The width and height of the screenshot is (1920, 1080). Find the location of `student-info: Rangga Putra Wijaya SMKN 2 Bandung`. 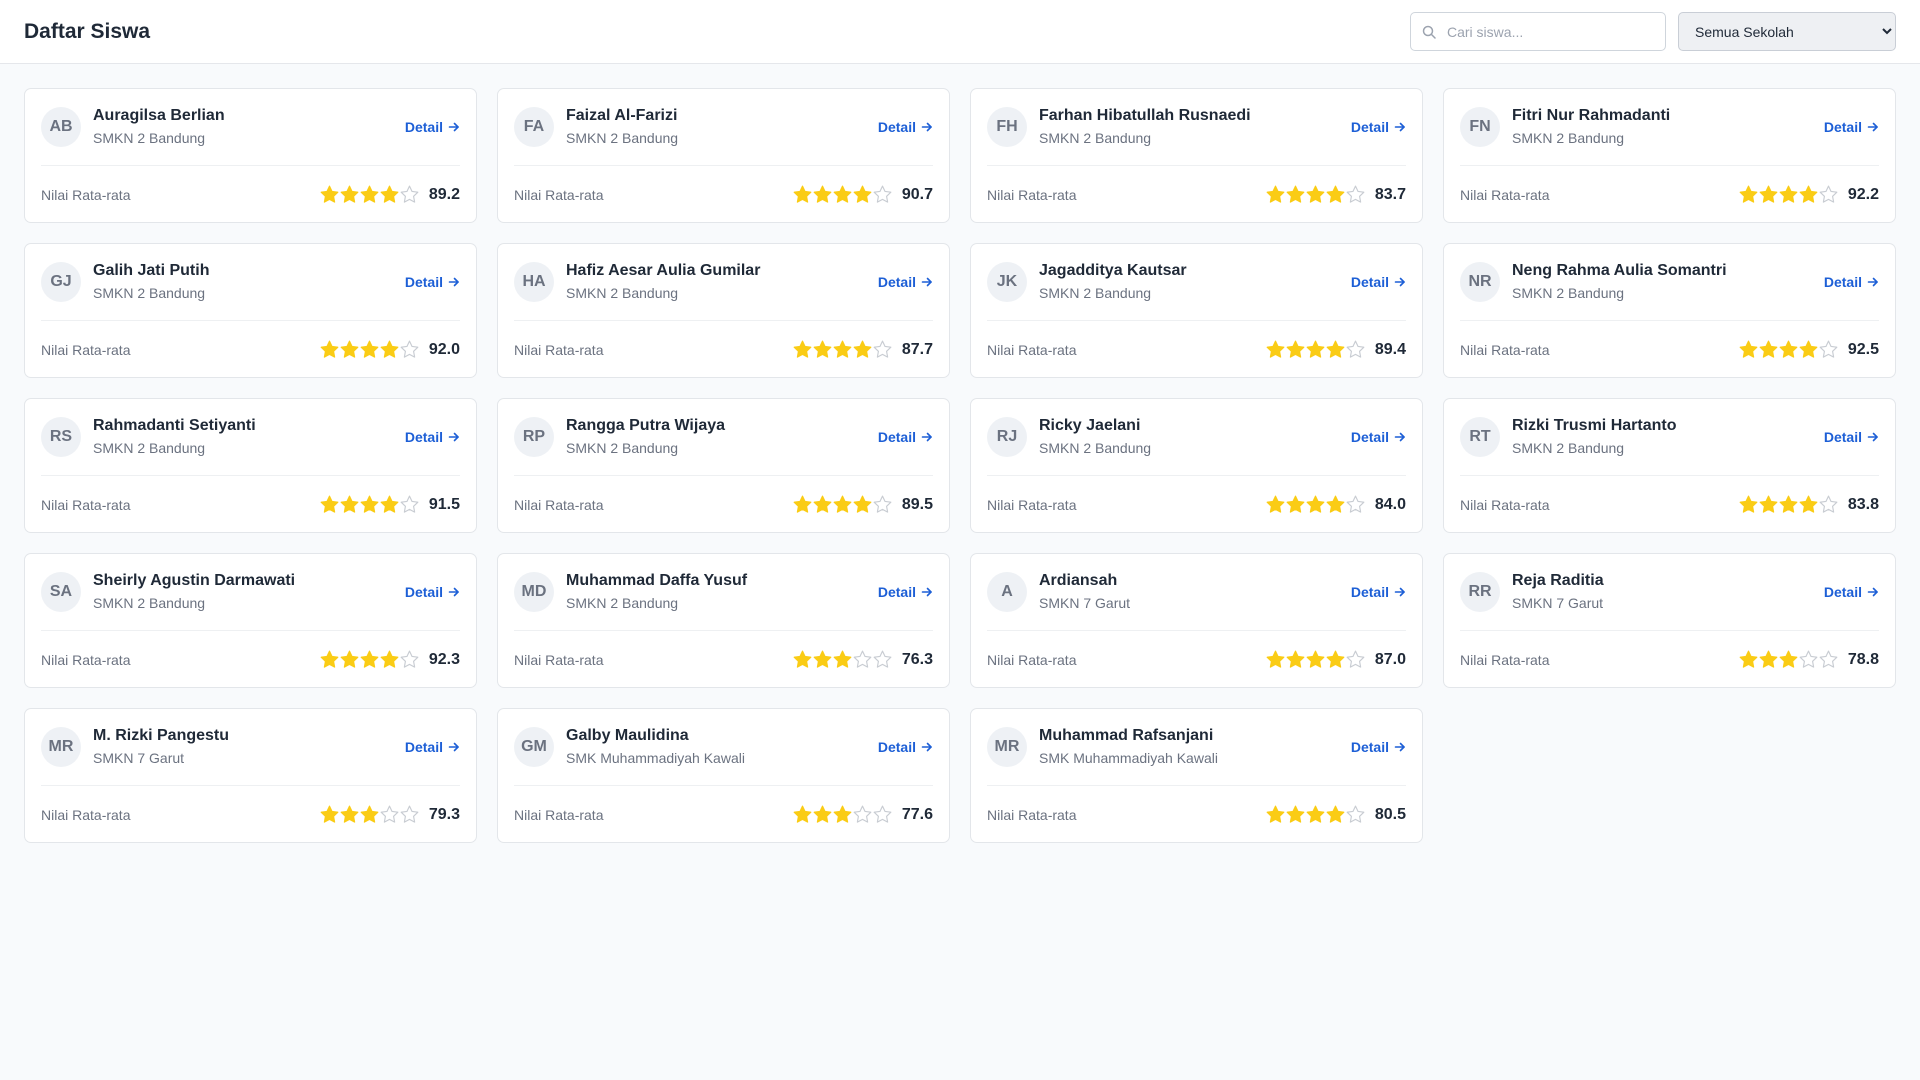

student-info: Rangga Putra Wijaya SMKN 2 Bandung is located at coordinates (722, 437).